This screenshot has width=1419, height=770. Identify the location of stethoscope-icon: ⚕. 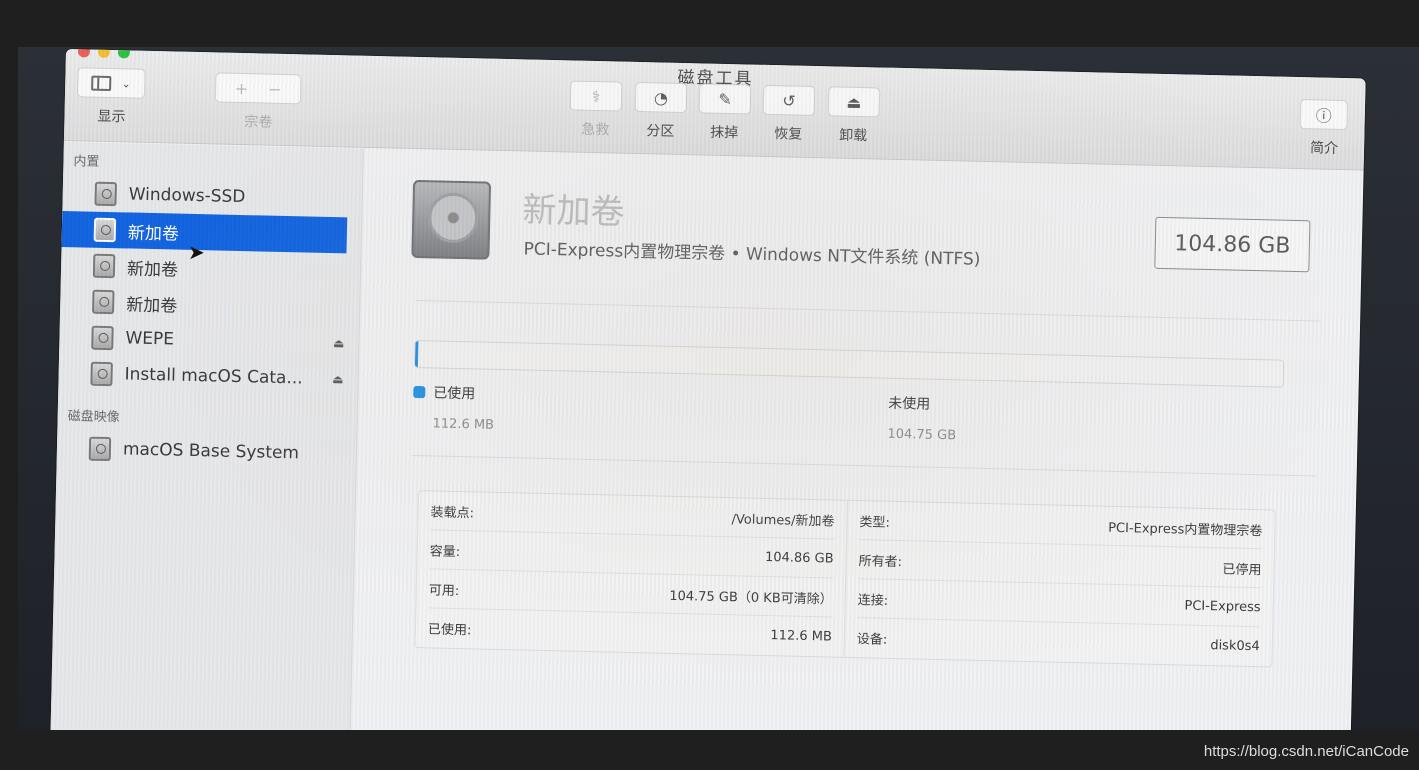
(596, 96).